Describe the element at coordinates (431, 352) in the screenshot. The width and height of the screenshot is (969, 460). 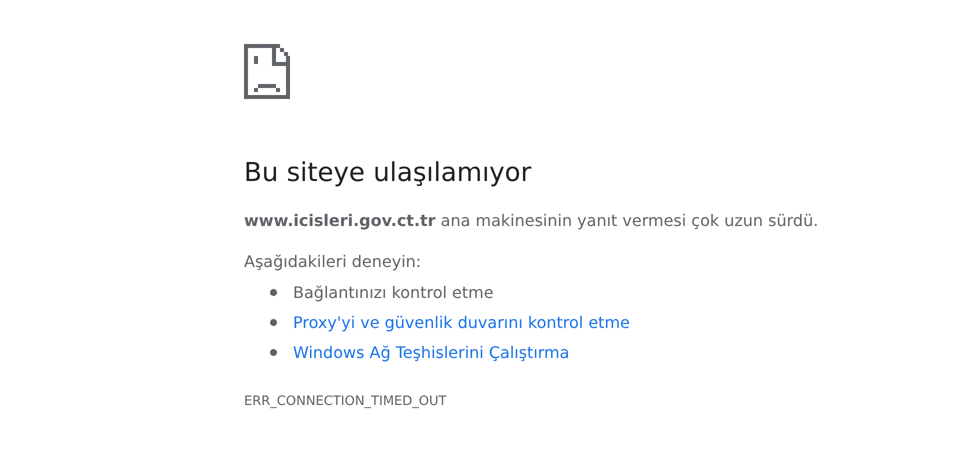
I see `suggestion-link: Windows Ağ Teşhislerini Çalıştırma` at that location.